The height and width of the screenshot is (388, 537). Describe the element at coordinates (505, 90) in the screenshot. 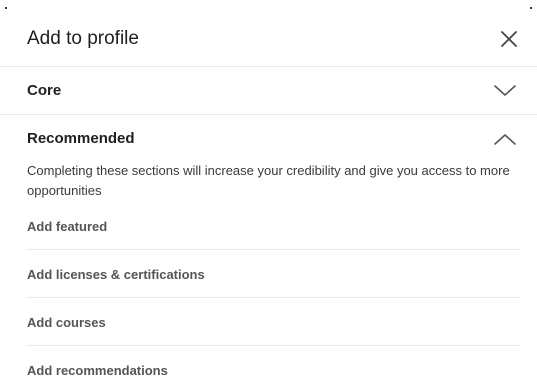

I see `chevron-down-icon` at that location.